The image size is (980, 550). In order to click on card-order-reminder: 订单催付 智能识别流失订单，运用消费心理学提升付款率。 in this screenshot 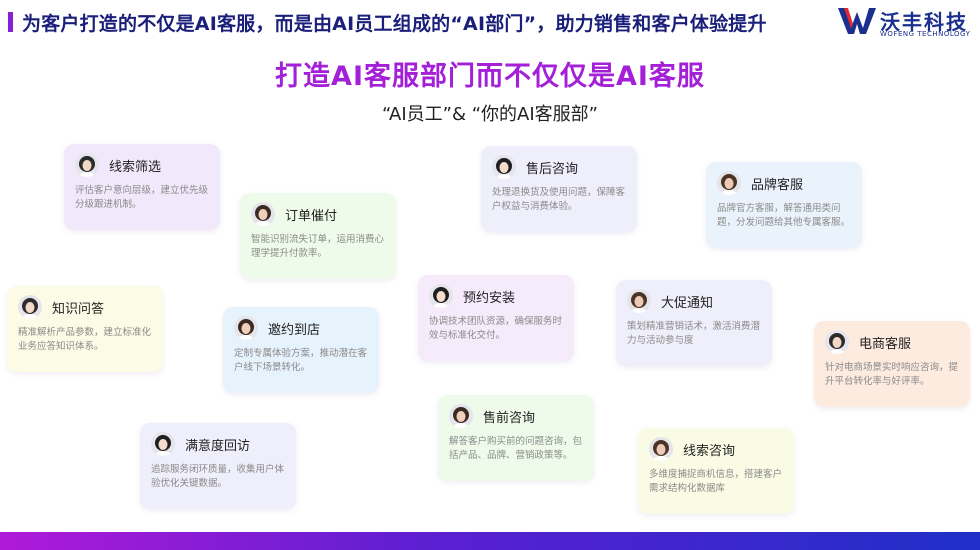, I will do `click(318, 236)`.